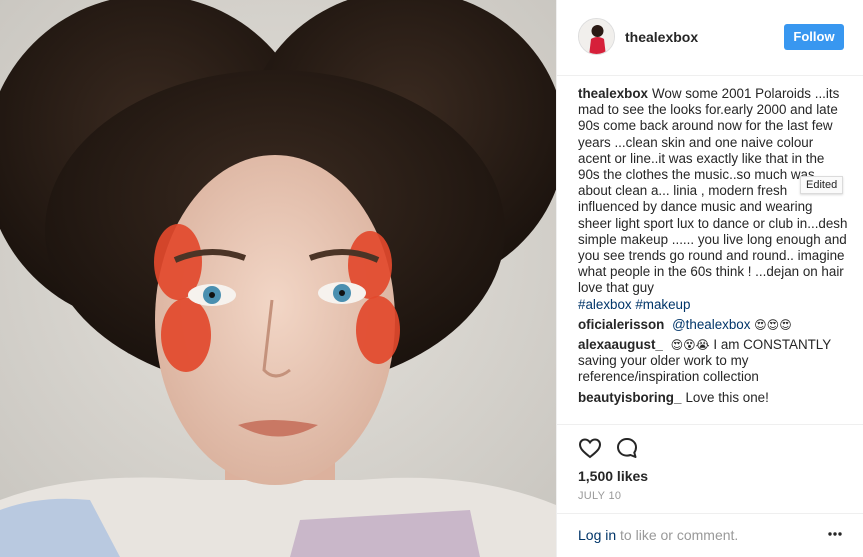  What do you see at coordinates (621, 324) in the screenshot?
I see `comment-username: oficialerisson` at bounding box center [621, 324].